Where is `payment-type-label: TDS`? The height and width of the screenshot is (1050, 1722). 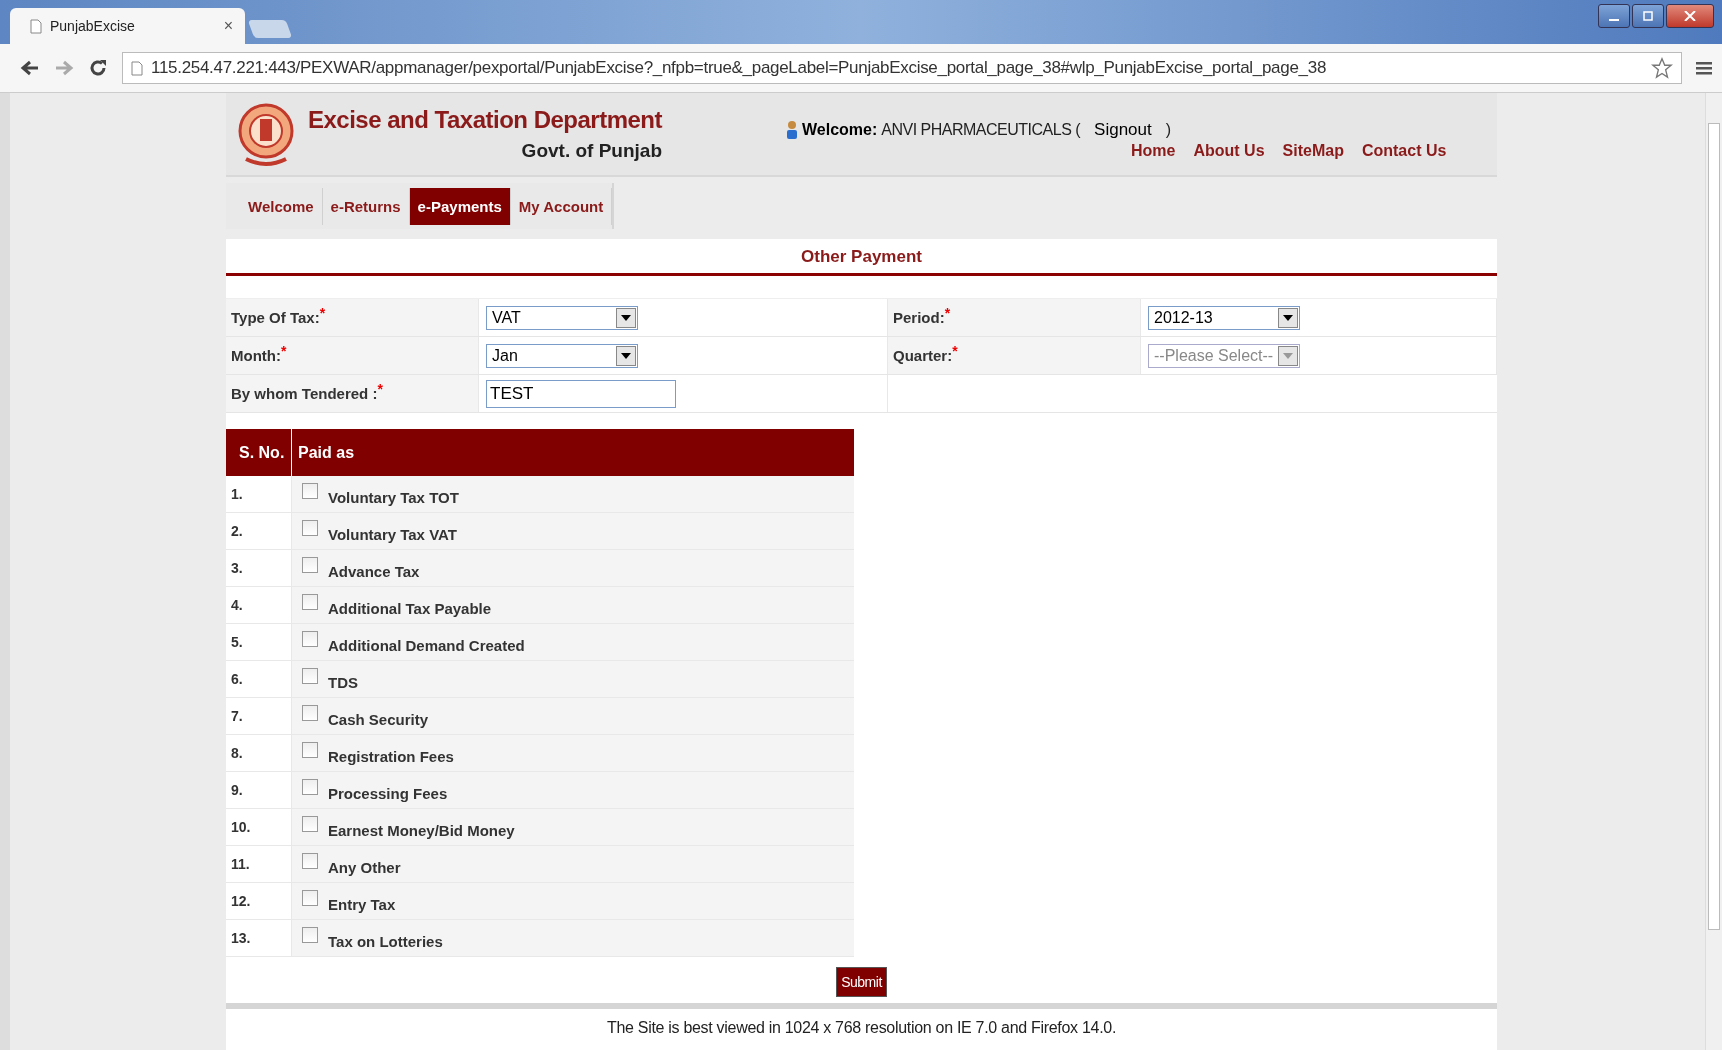
payment-type-label: TDS is located at coordinates (343, 682).